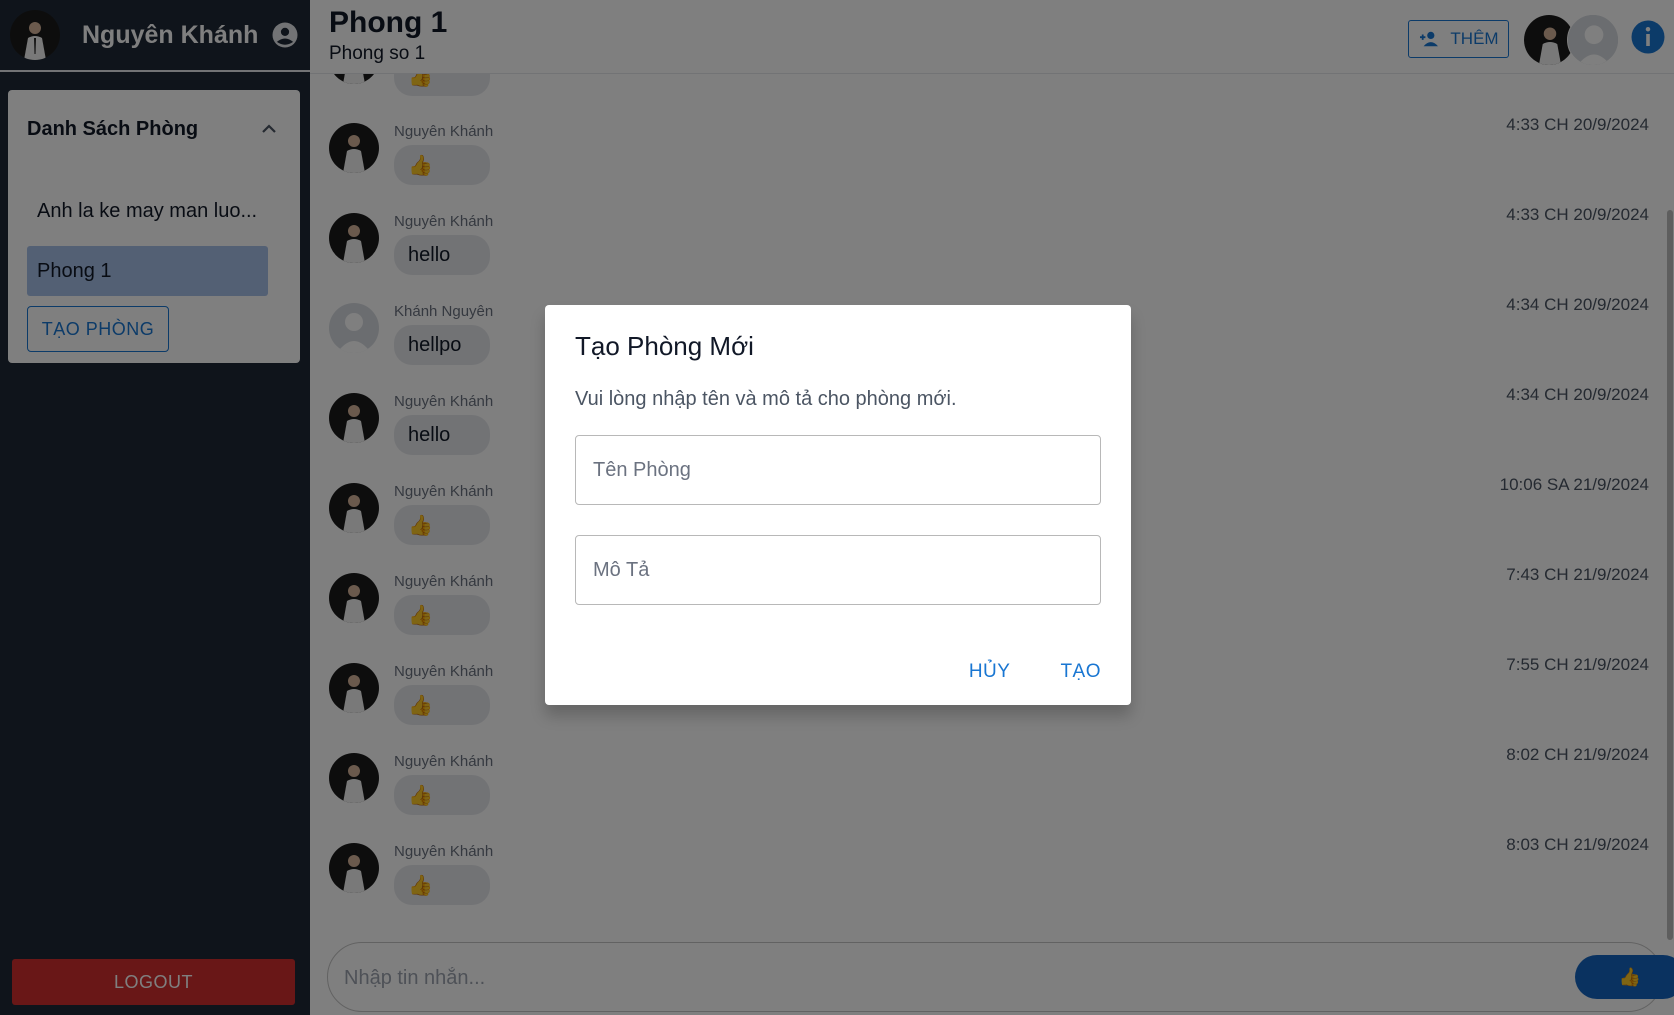 The image size is (1674, 1015). I want to click on room-name-field, so click(838, 470).